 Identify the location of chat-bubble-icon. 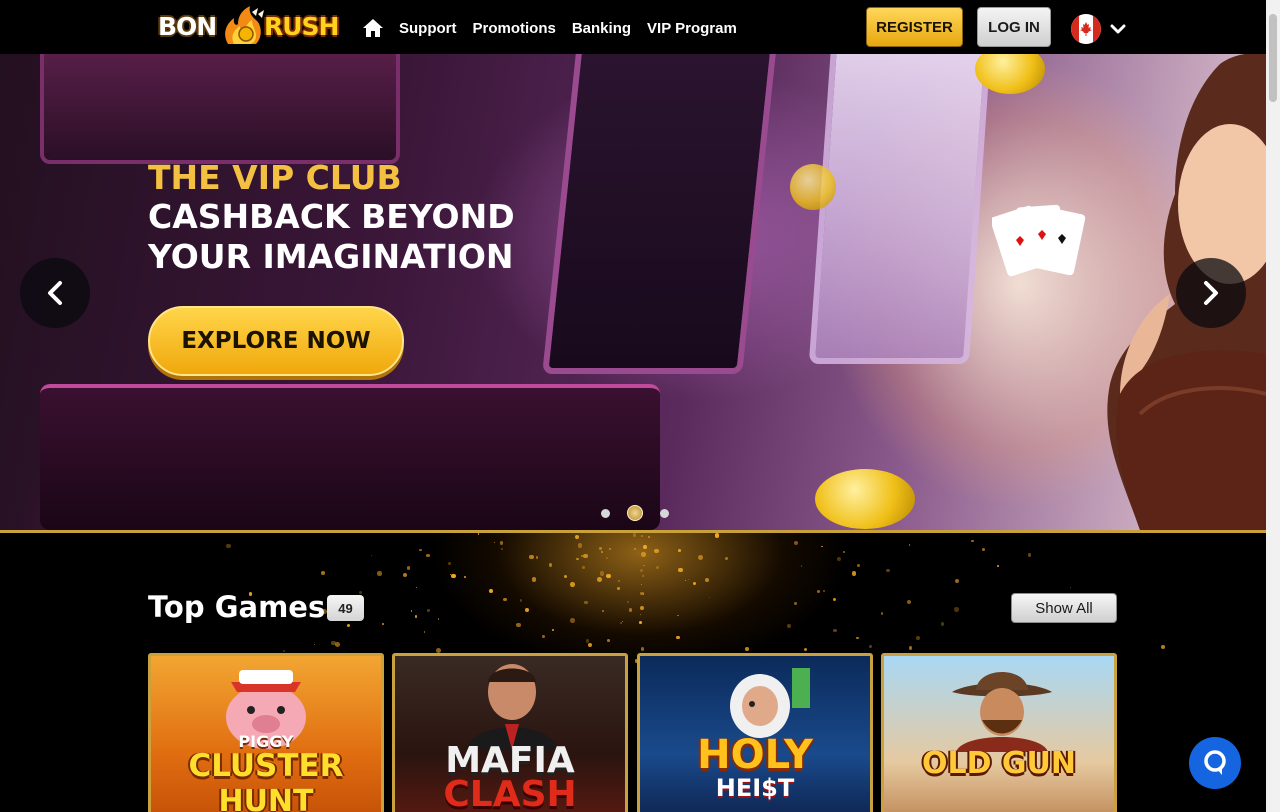
(1215, 762).